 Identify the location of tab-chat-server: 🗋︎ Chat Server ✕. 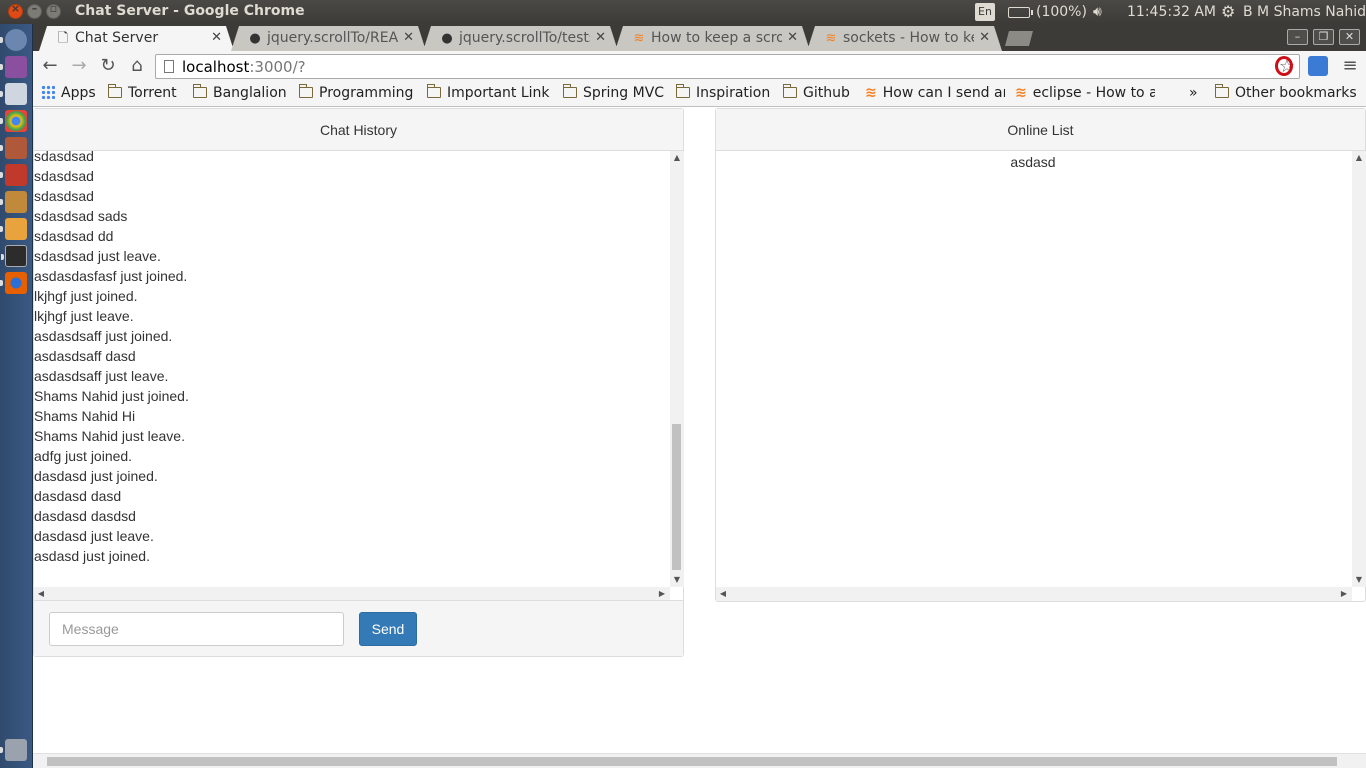
(136, 38).